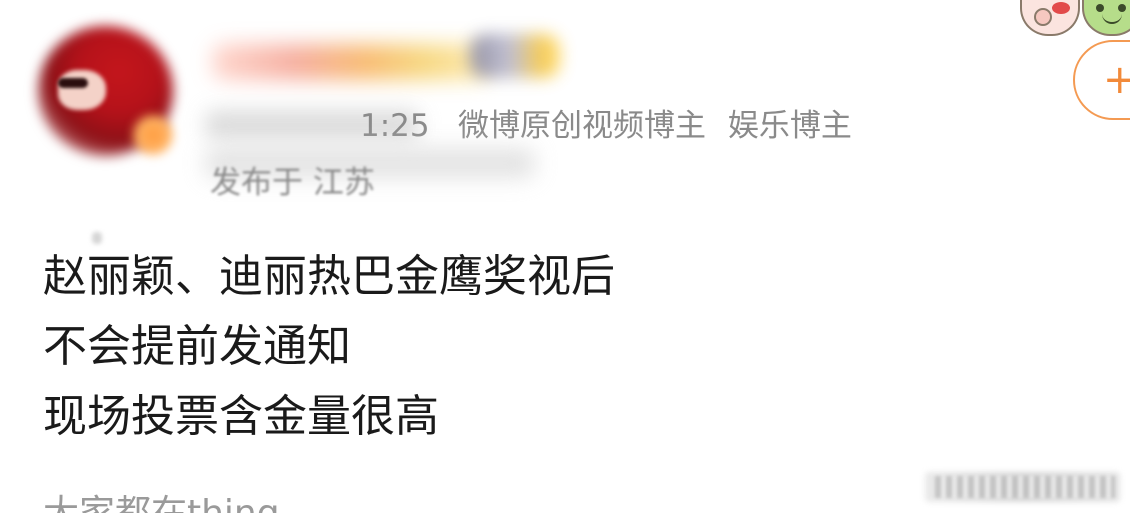 The width and height of the screenshot is (1130, 513). Describe the element at coordinates (1025, 487) in the screenshot. I see `watermark-pattern` at that location.